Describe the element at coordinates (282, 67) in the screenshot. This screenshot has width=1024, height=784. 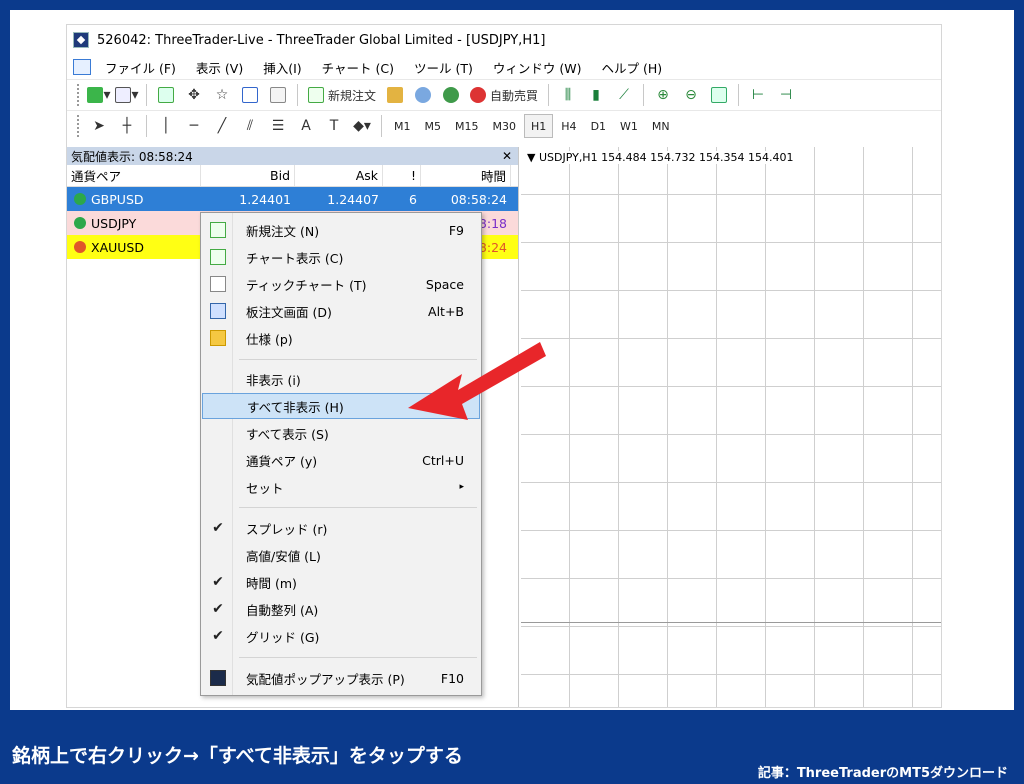
I see `menu-insert: 挿入(I)` at that location.